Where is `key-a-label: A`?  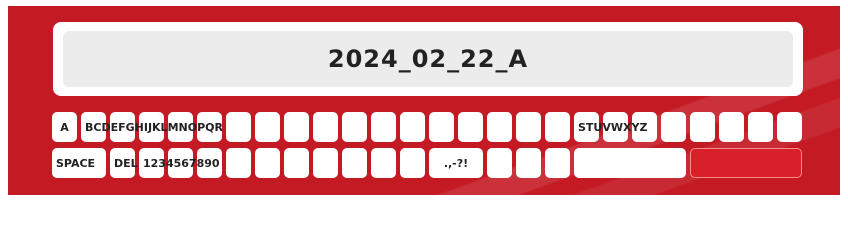
key-a-label: A is located at coordinates (64, 127).